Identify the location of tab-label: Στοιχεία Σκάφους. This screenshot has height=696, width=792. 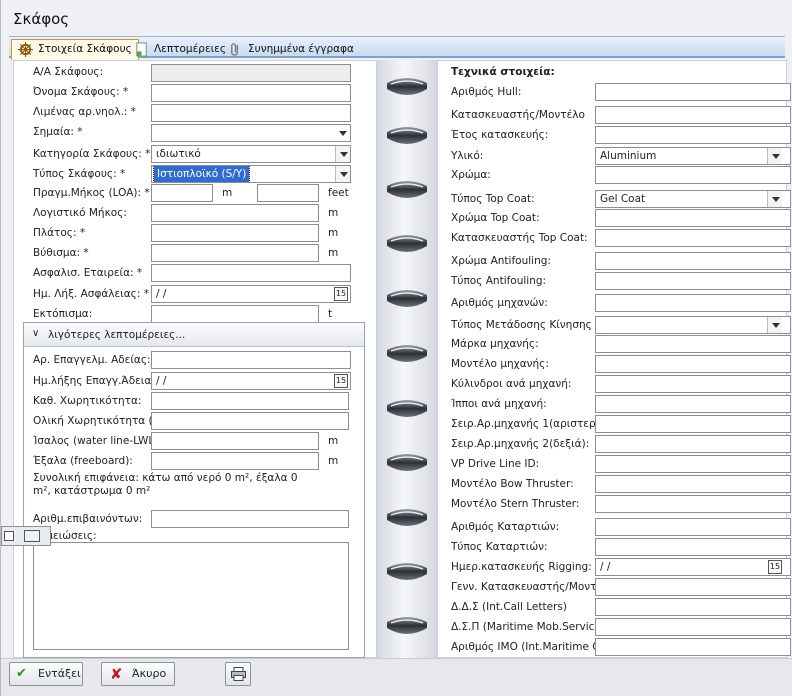
(85, 49).